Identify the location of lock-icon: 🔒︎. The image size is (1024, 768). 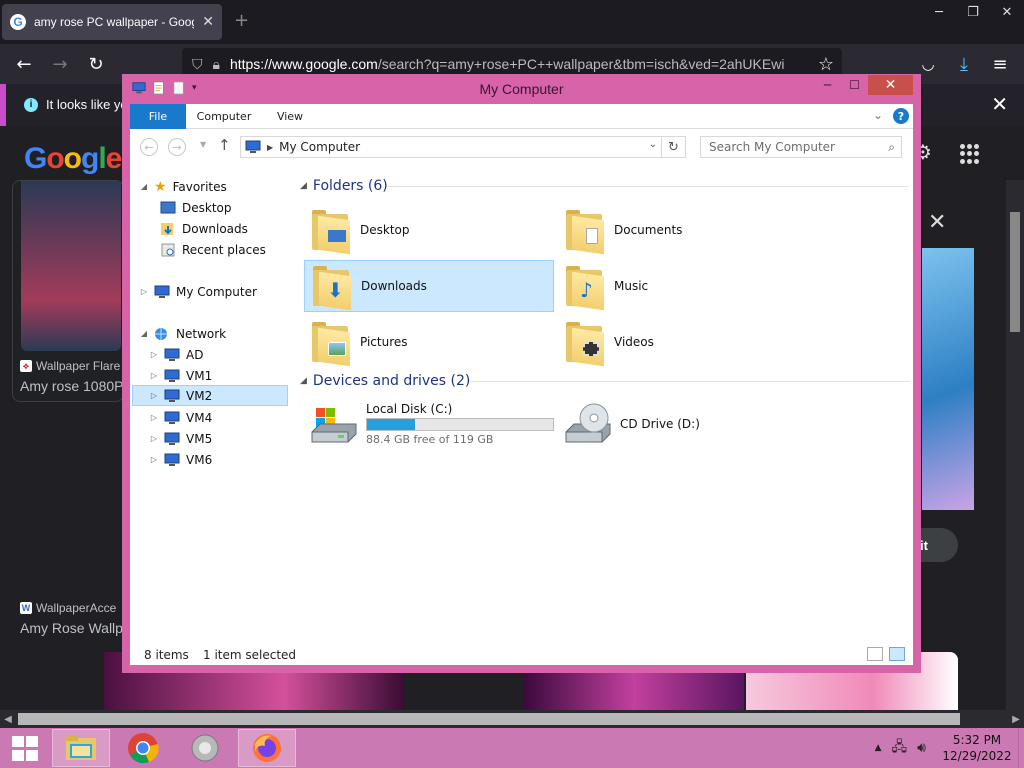
(216, 64).